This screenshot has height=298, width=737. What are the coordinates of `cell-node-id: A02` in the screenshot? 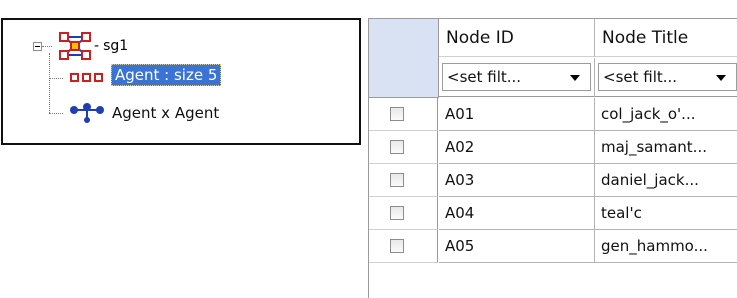 It's located at (517, 147).